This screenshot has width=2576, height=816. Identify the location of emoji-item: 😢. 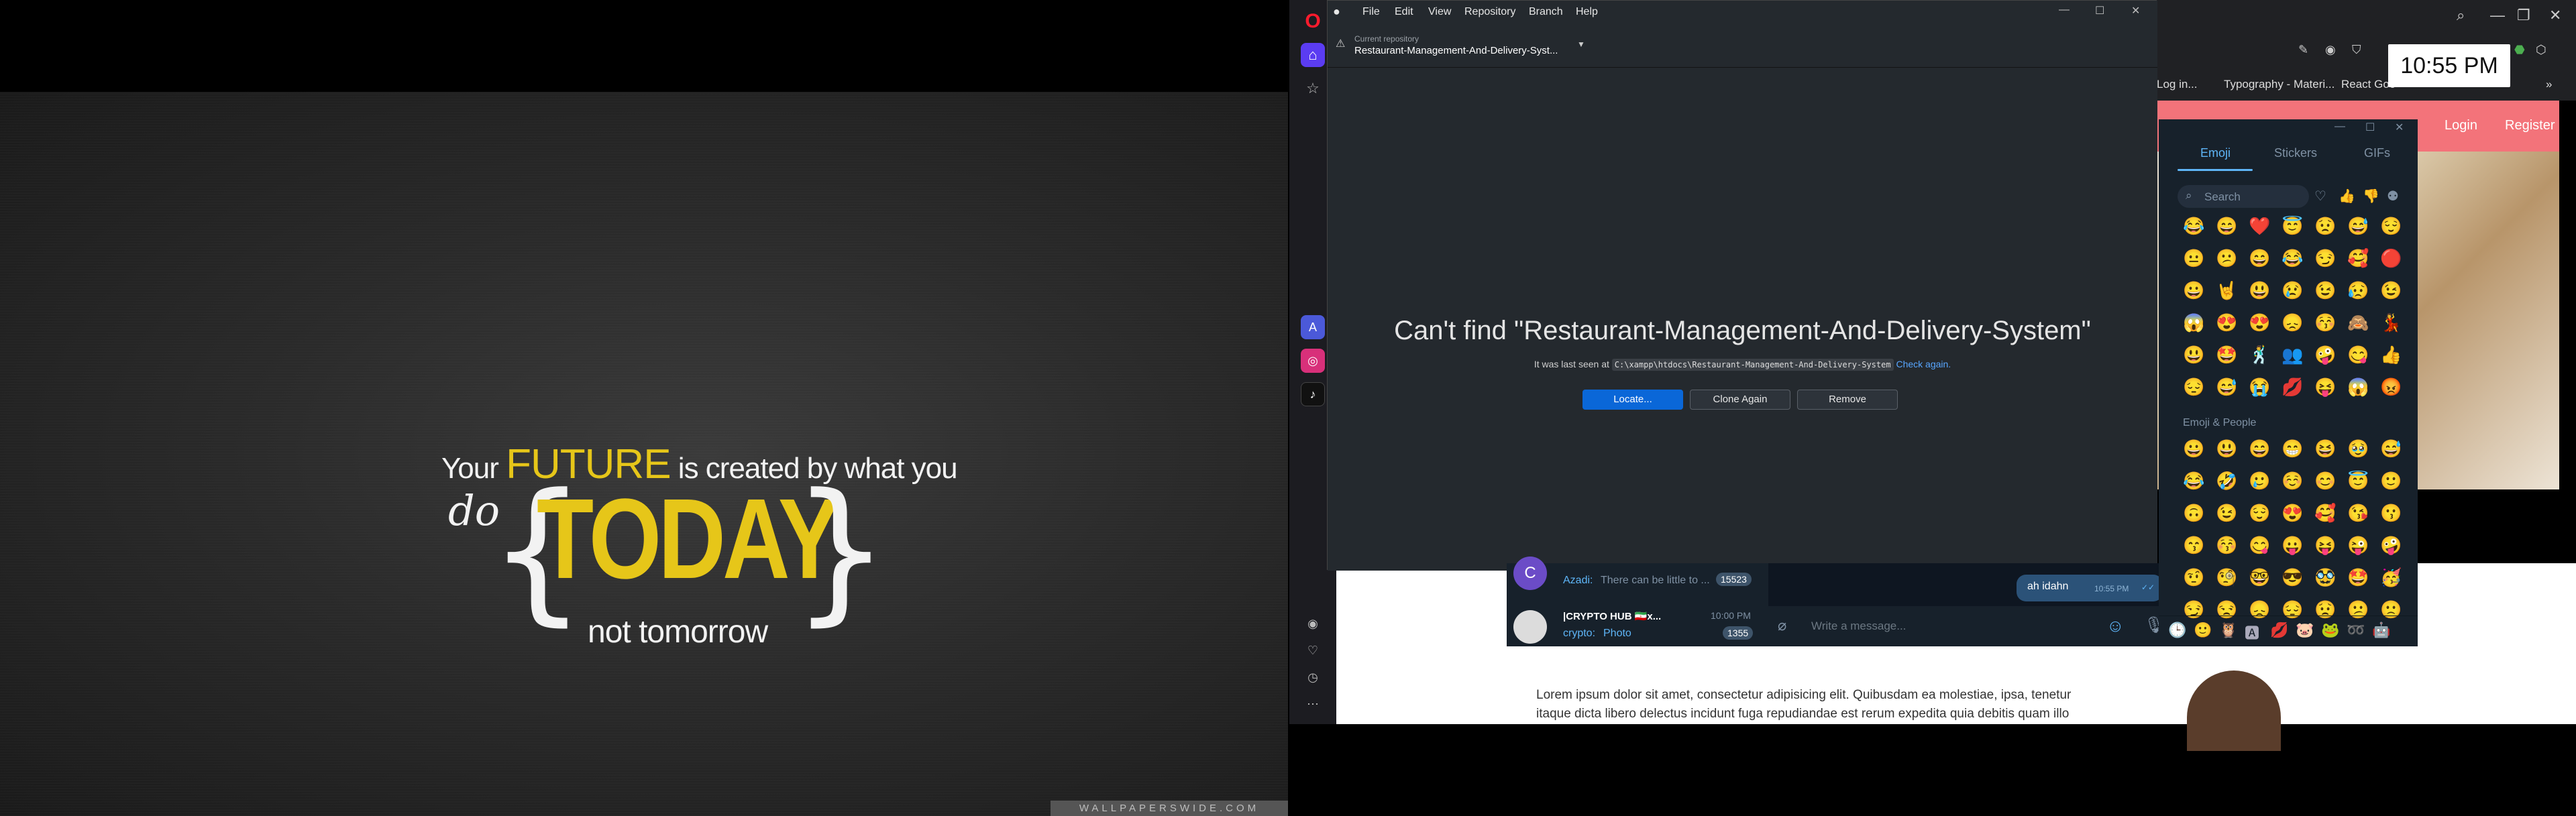
(2292, 290).